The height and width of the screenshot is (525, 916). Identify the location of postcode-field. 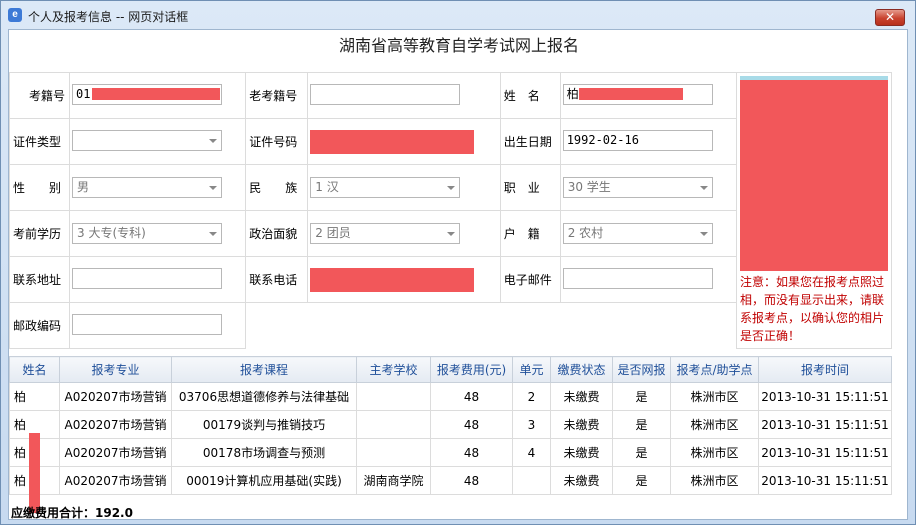
(147, 324).